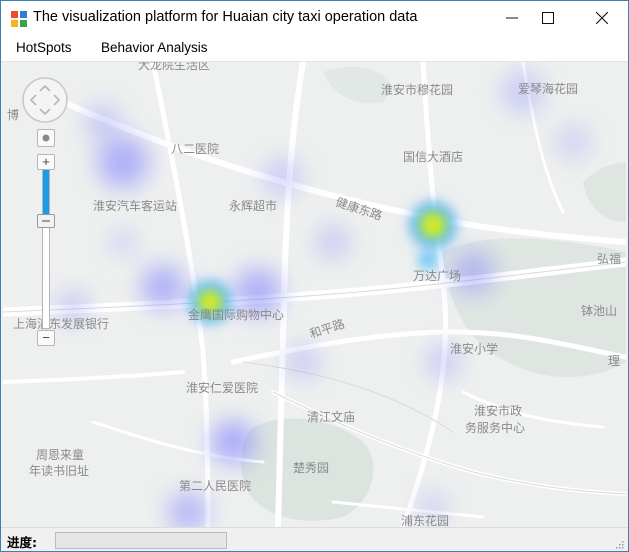 The height and width of the screenshot is (552, 629). I want to click on pan-control-icon, so click(45, 100).